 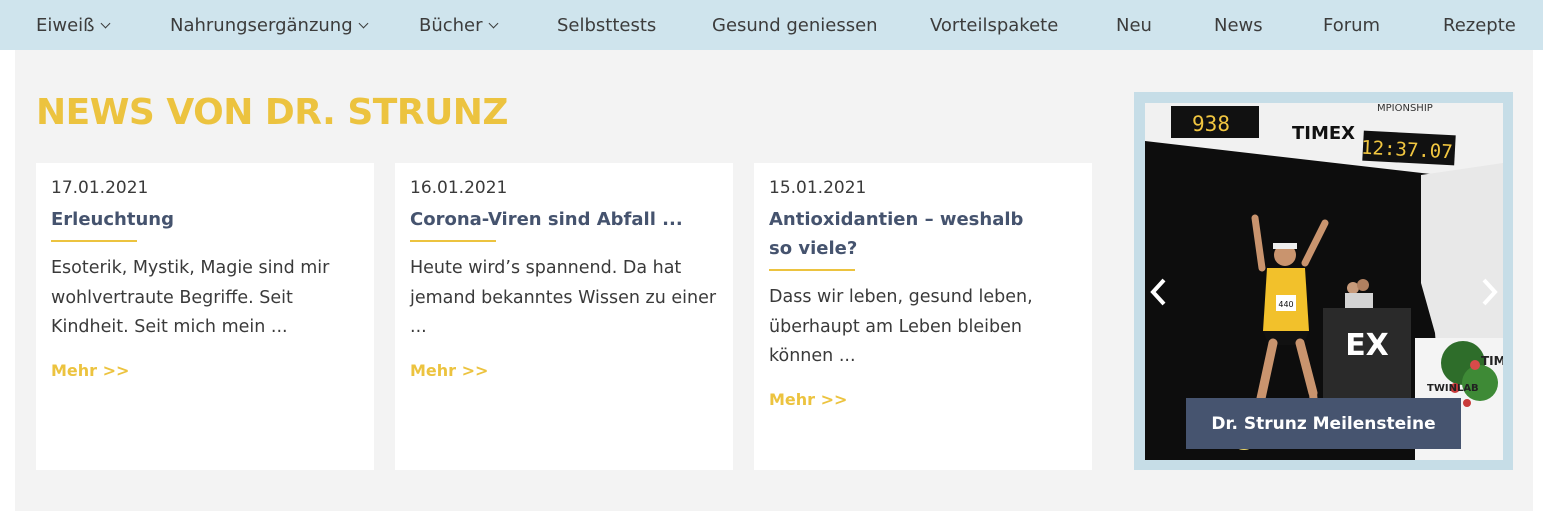 What do you see at coordinates (1159, 292) in the screenshot?
I see `chevron-left-icon` at bounding box center [1159, 292].